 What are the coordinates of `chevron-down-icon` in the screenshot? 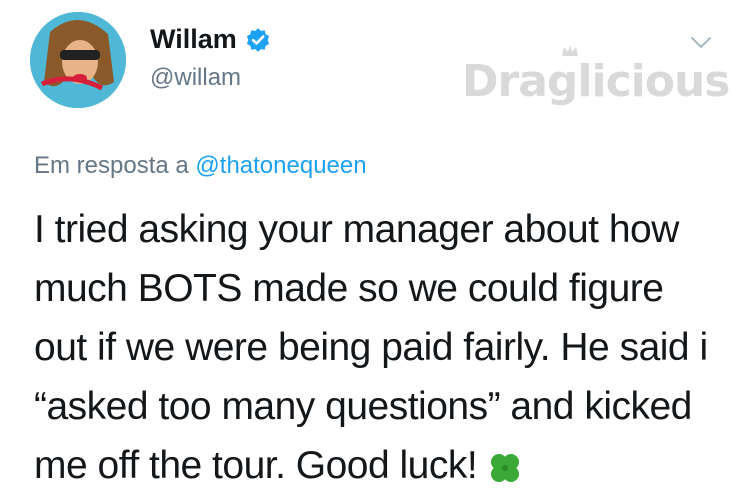 It's located at (701, 43).